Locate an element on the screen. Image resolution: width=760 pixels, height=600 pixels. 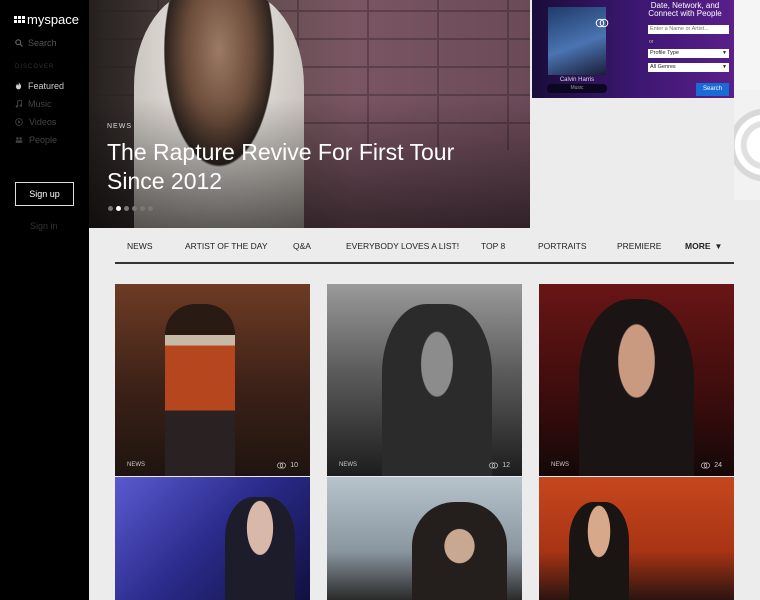
tab-more: MORE ▼ is located at coordinates (703, 246).